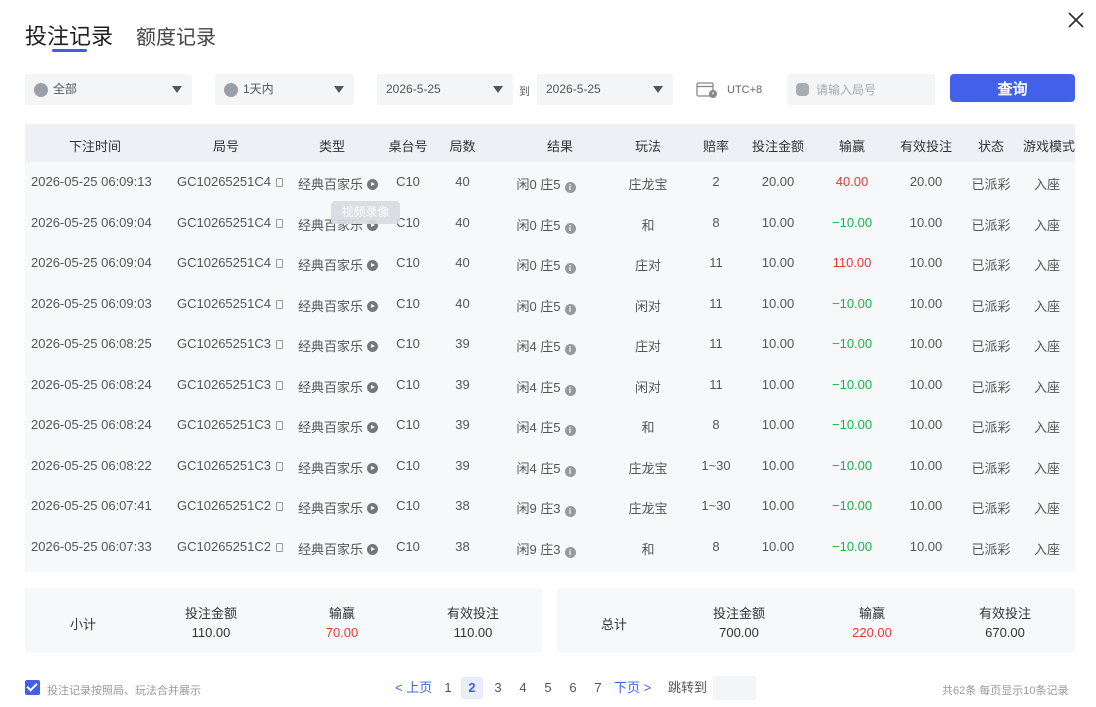 This screenshot has height=707, width=1096. Describe the element at coordinates (648, 345) in the screenshot. I see `cell-play: 庄对` at that location.